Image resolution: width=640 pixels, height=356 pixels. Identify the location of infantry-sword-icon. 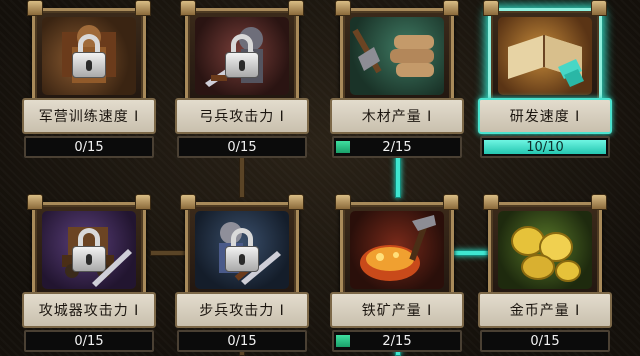
(242, 250).